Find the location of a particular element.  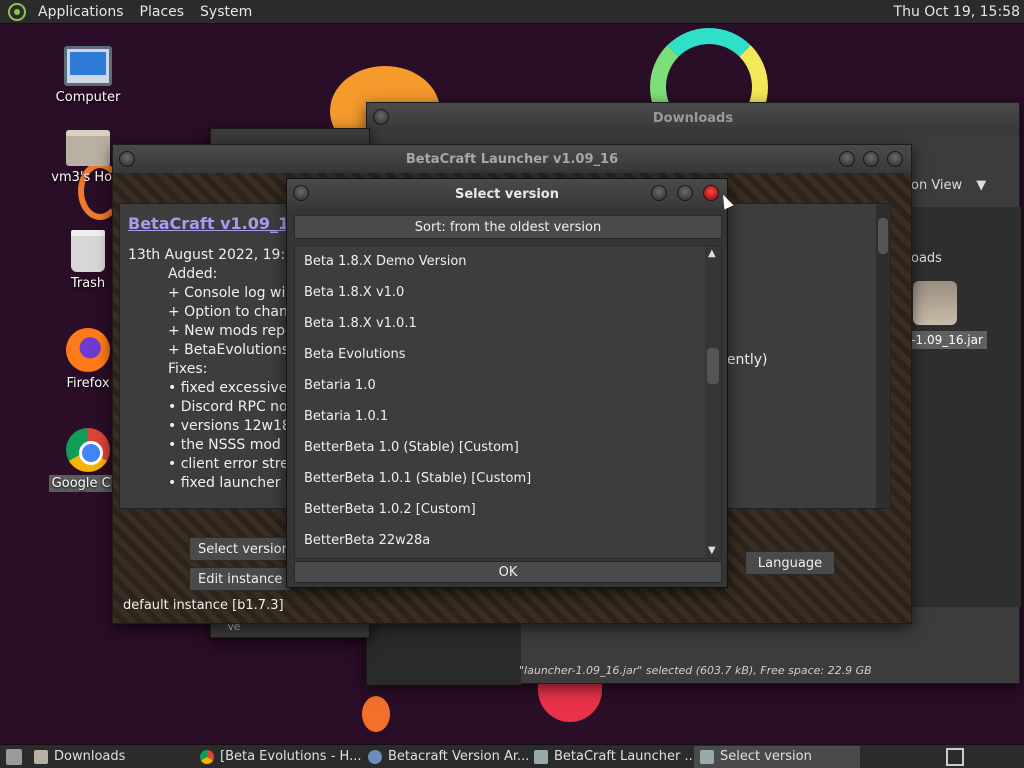

downloads-titlebar: Downloads is located at coordinates (693, 118).